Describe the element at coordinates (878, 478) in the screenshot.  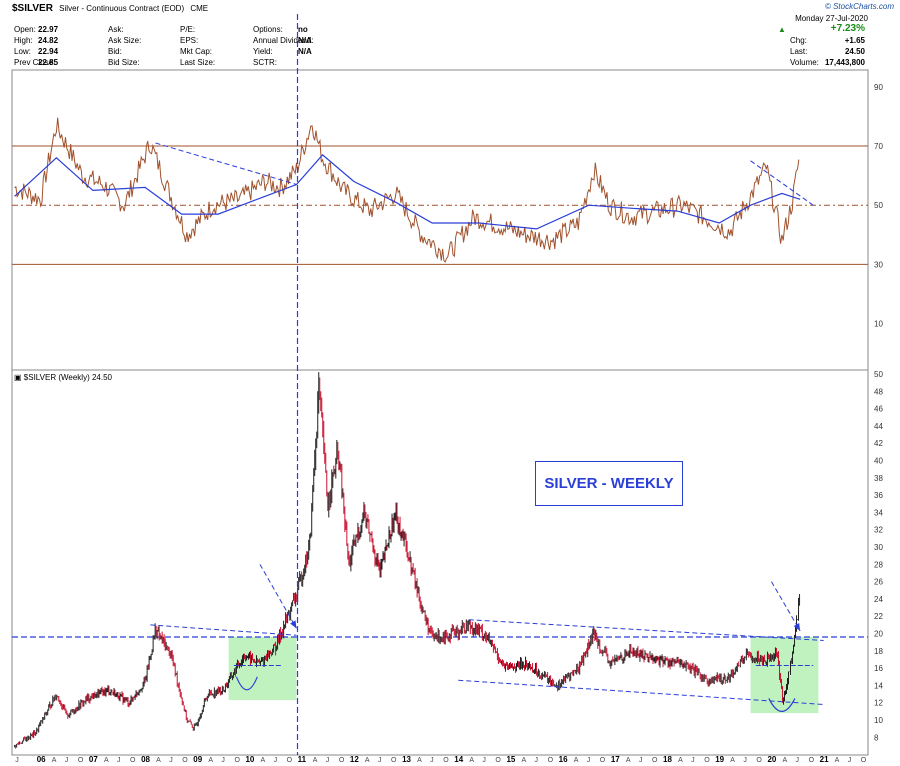
I see `y-tick-label: 38` at that location.